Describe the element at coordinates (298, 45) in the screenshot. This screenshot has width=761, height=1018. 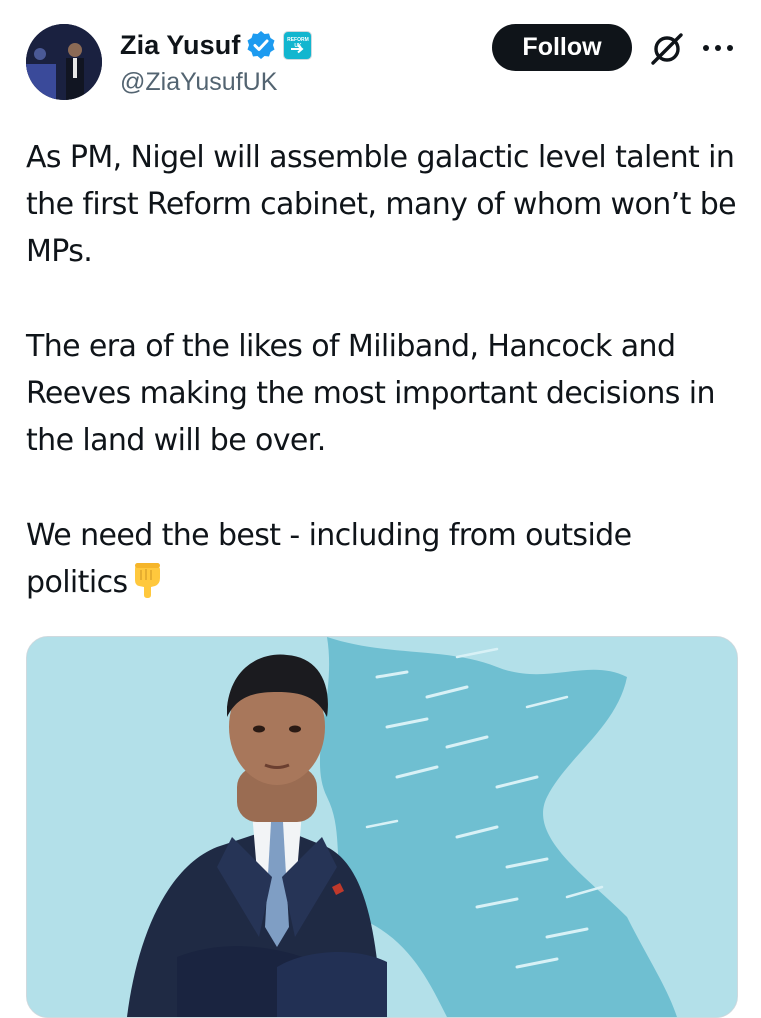
I see `reform-affiliation-badge-icon: REFORM UK` at that location.